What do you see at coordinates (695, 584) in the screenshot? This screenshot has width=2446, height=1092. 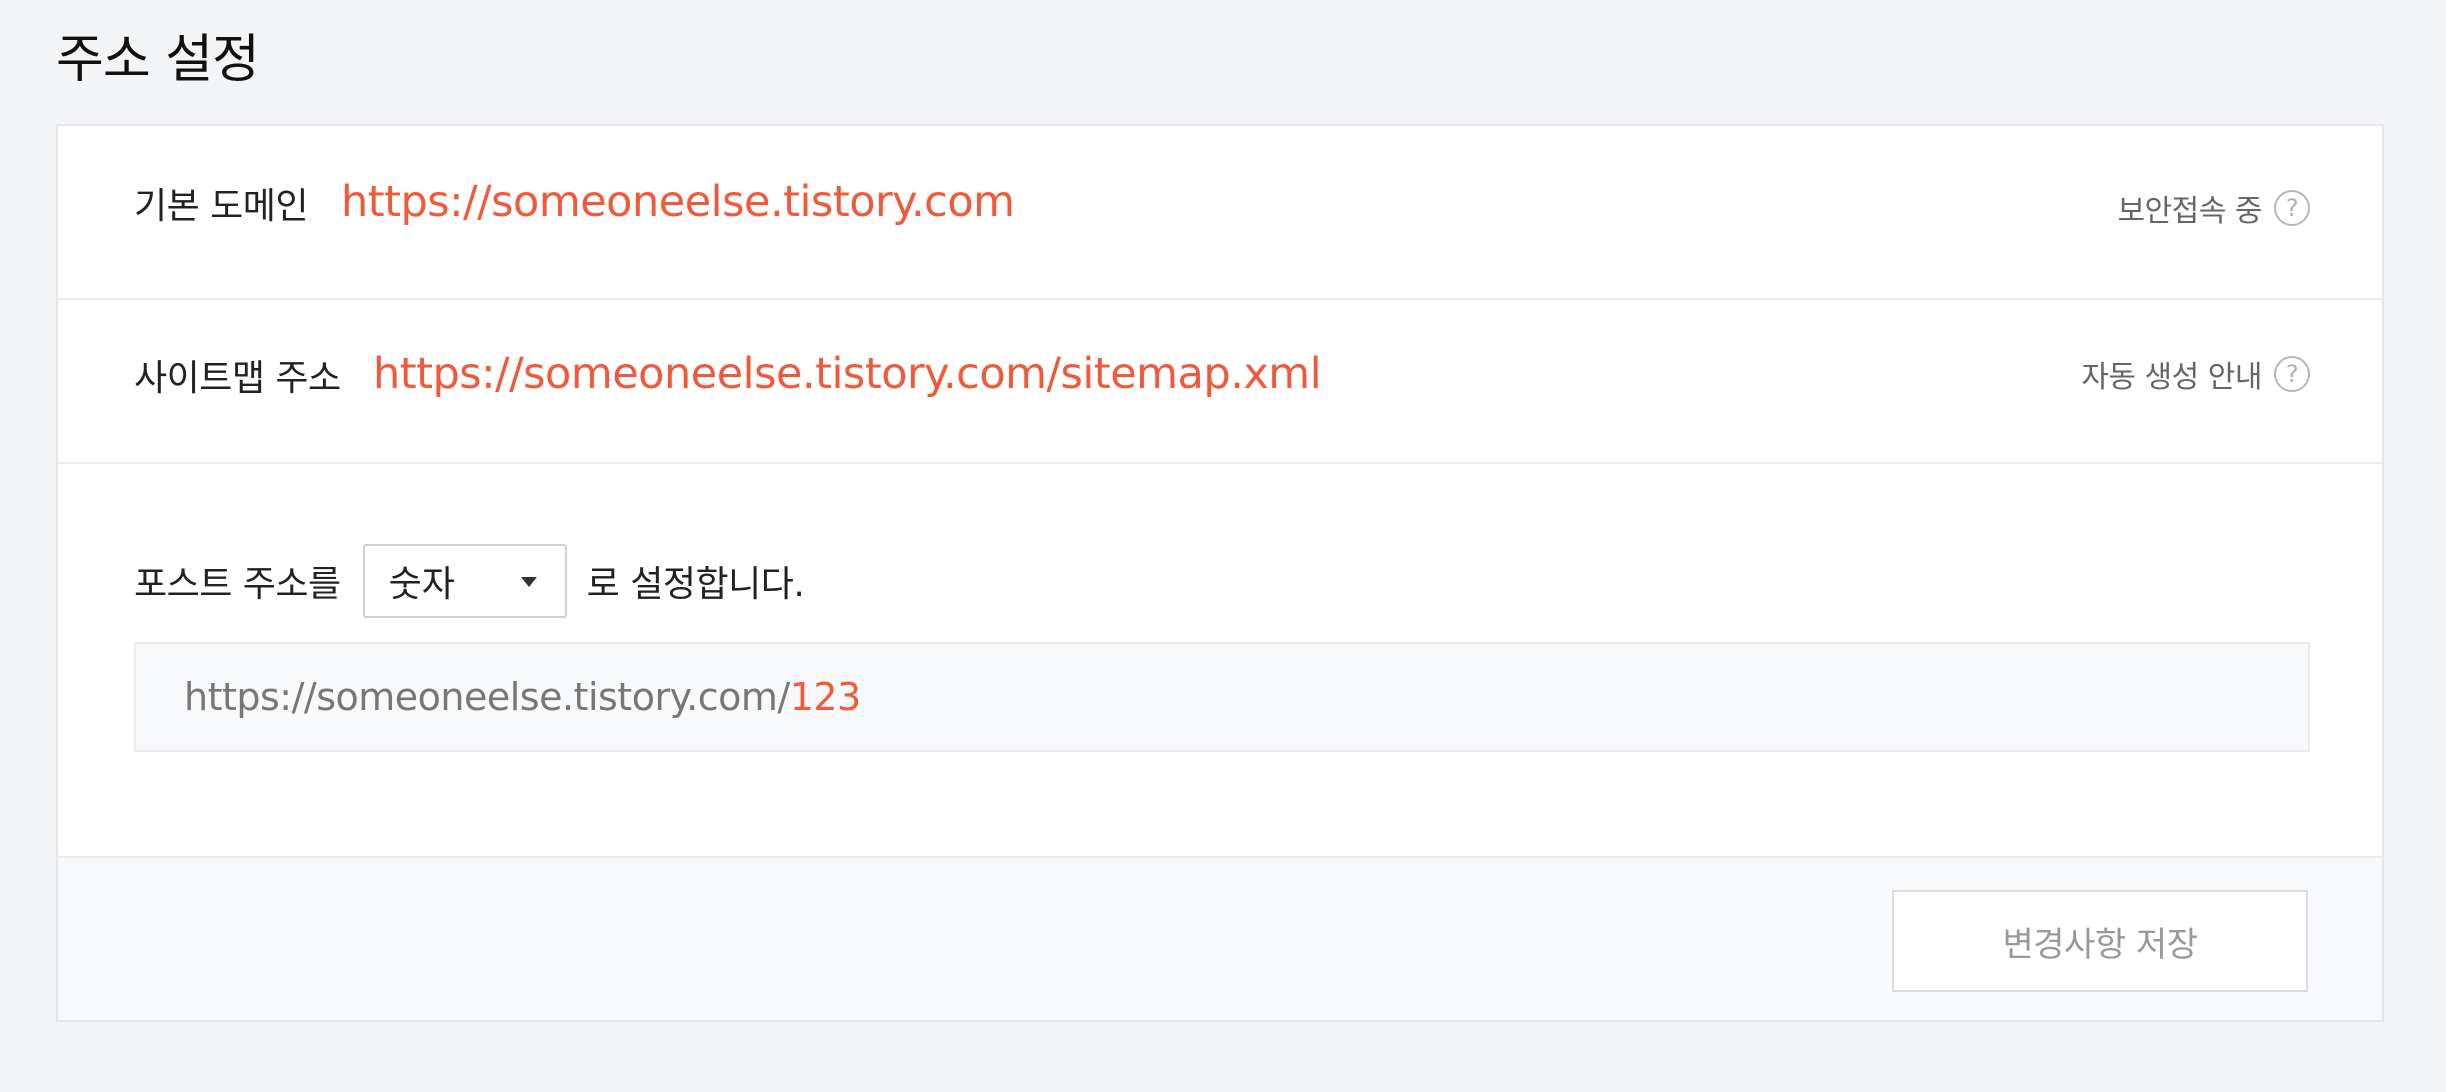 I see `post-address-suffix: 로 설정합니다.` at bounding box center [695, 584].